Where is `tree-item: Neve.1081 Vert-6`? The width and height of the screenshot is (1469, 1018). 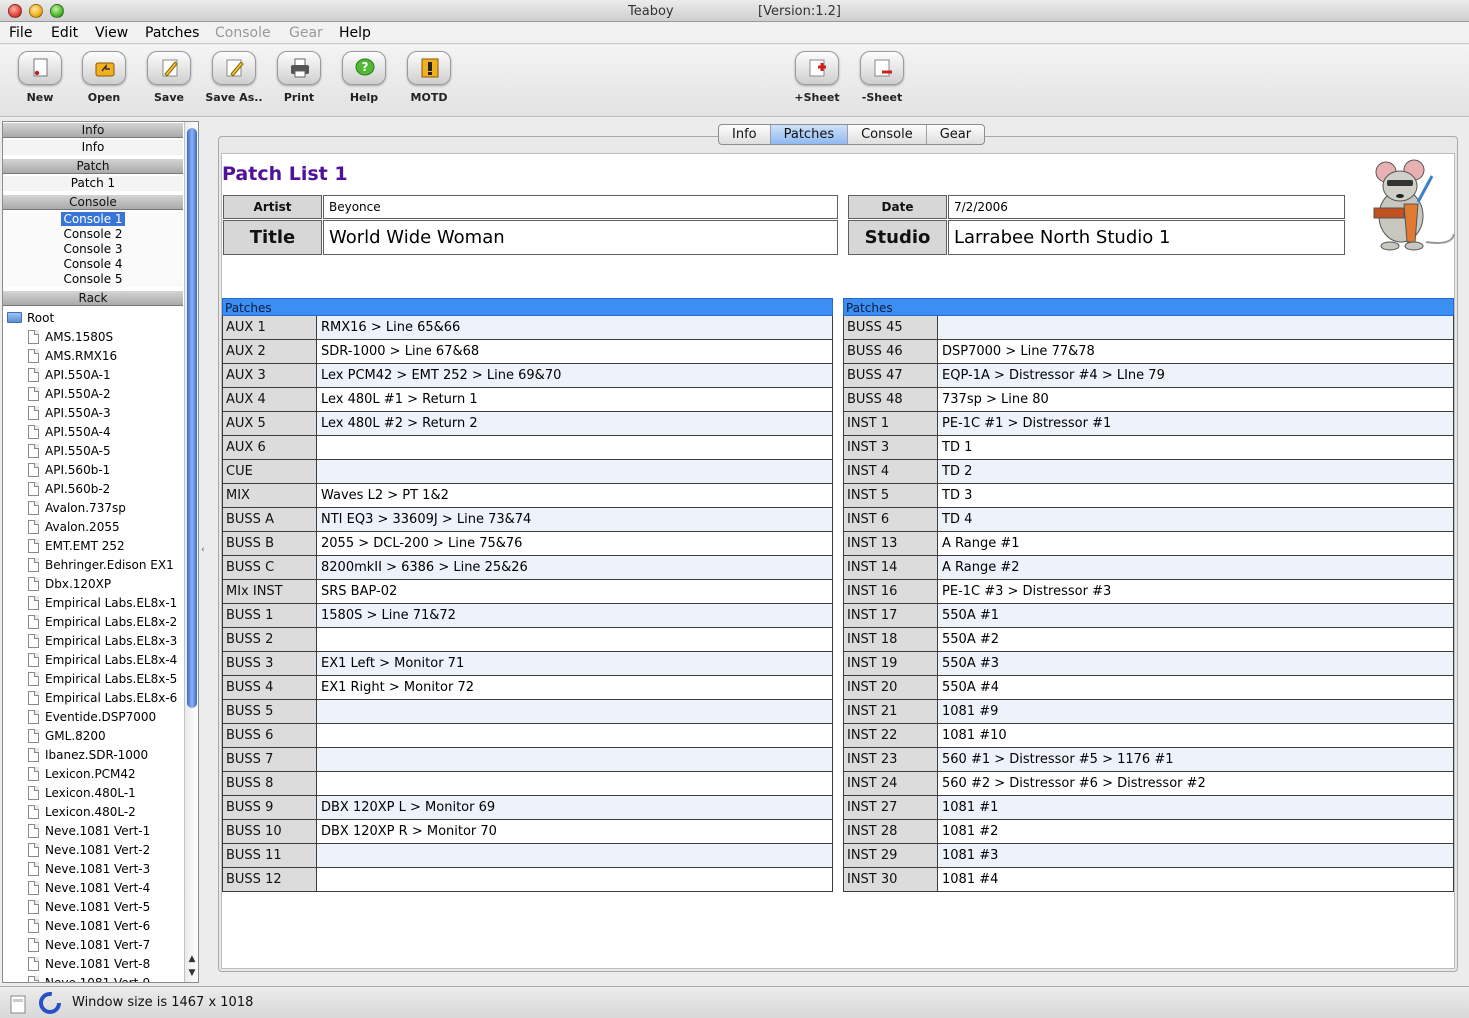 tree-item: Neve.1081 Vert-6 is located at coordinates (93, 926).